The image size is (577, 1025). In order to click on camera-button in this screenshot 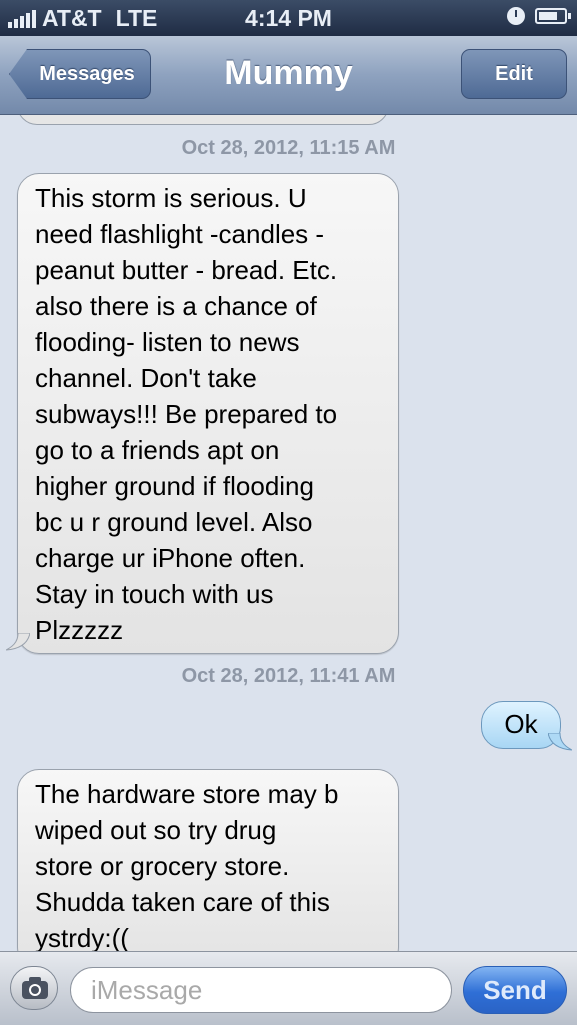, I will do `click(34, 988)`.